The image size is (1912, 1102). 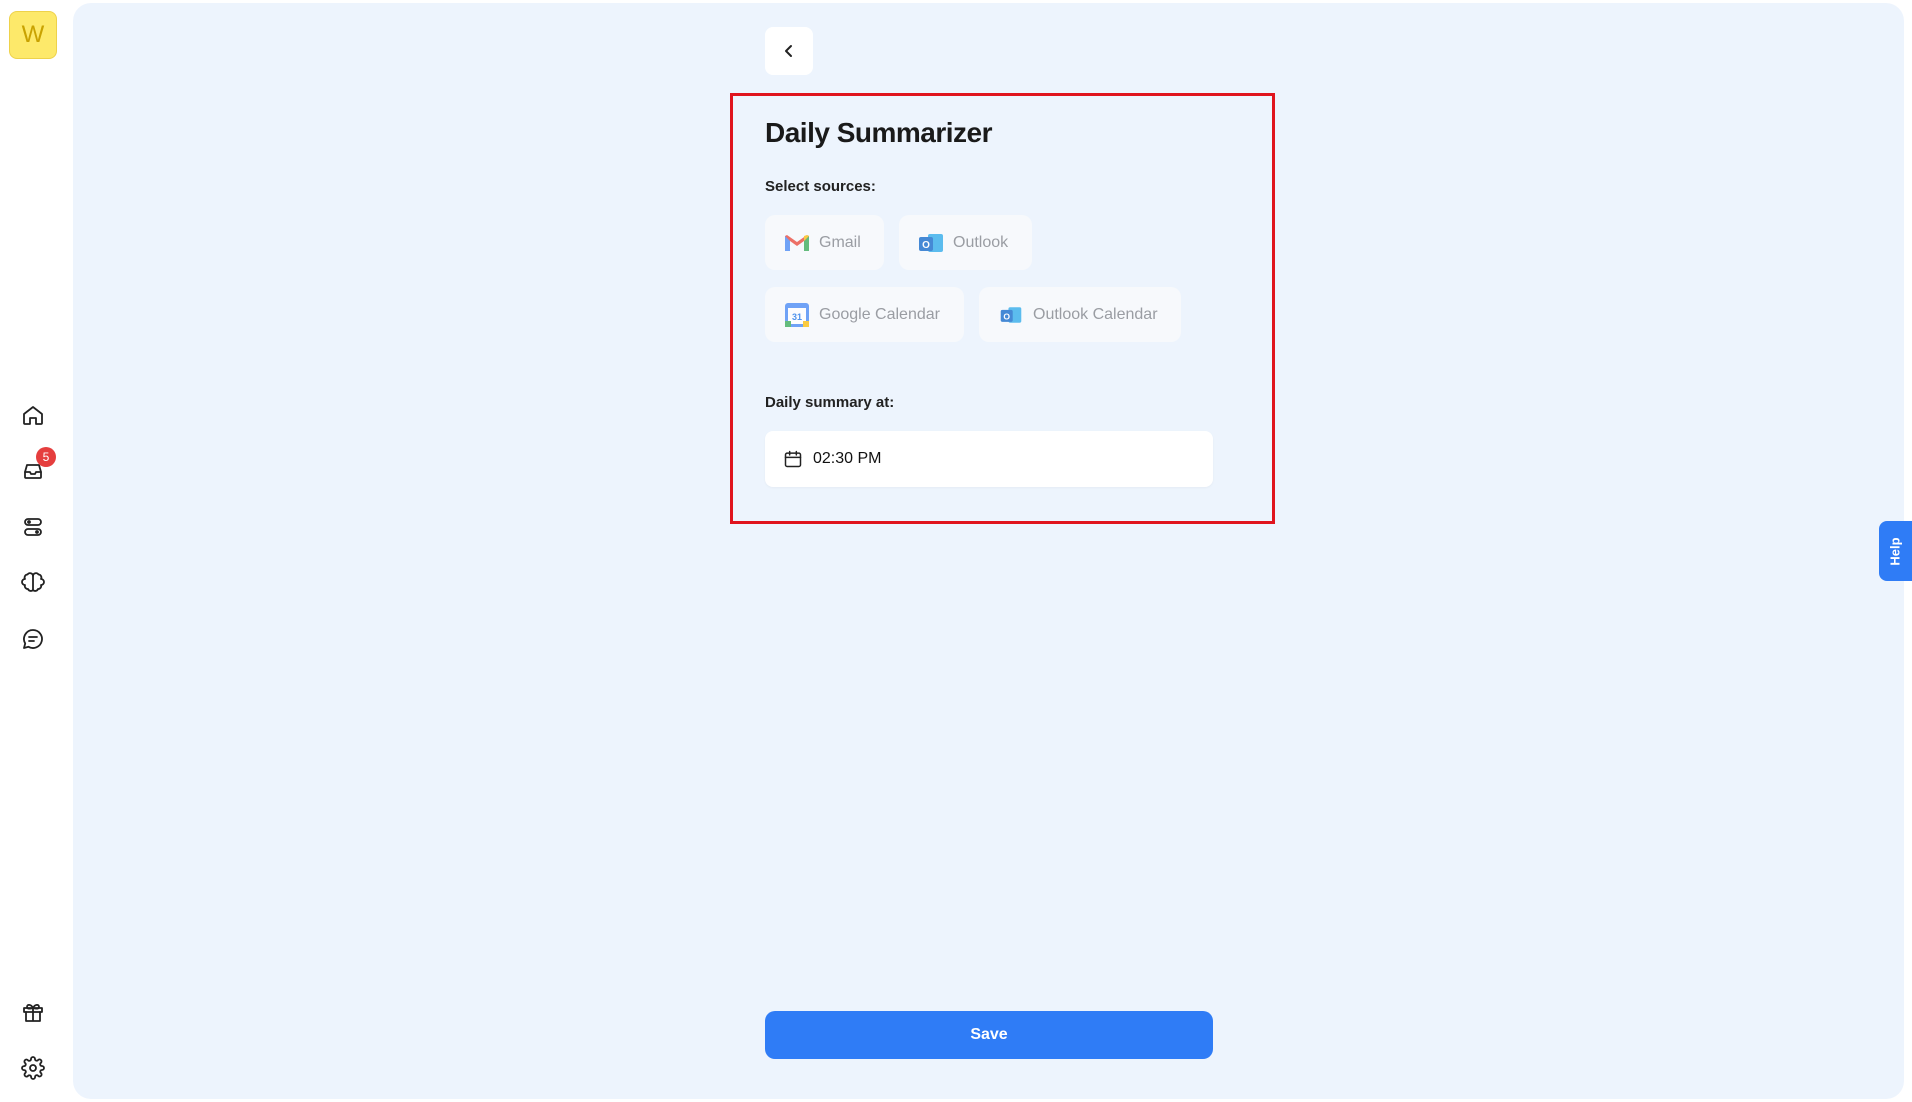 What do you see at coordinates (36, 551) in the screenshot?
I see `sidebar: W 5` at bounding box center [36, 551].